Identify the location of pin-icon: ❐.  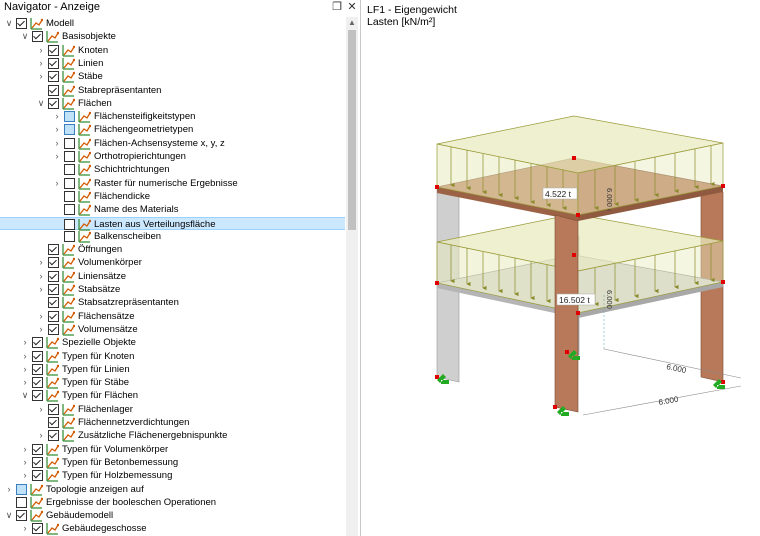
(337, 6).